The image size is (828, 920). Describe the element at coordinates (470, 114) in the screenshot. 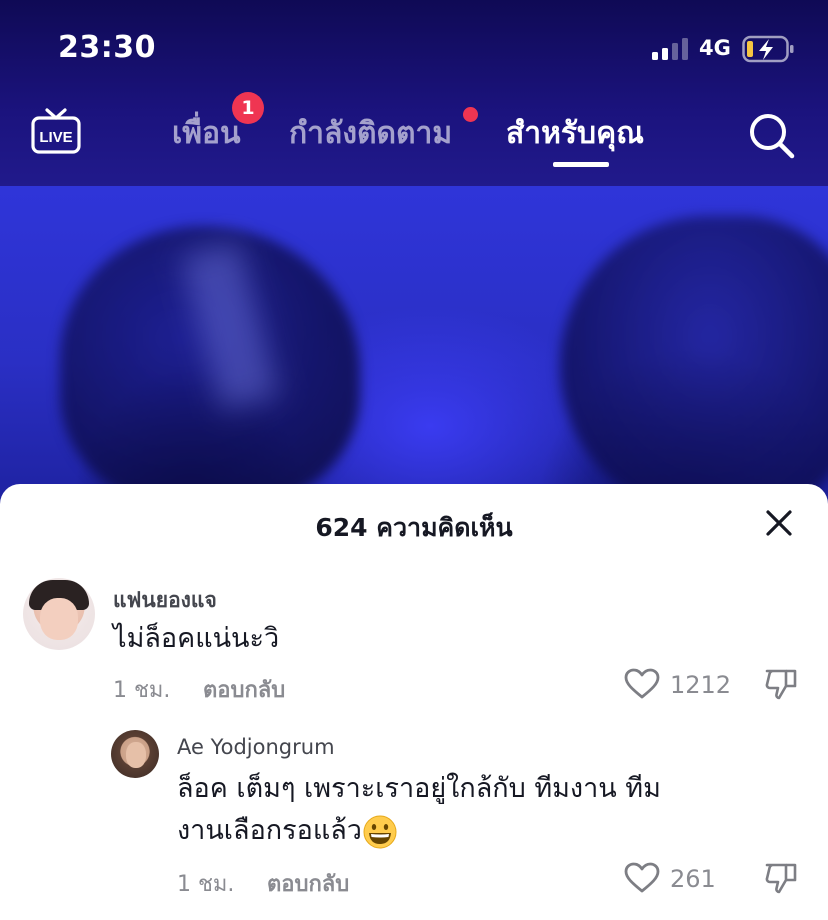

I see `new-content-dot` at that location.